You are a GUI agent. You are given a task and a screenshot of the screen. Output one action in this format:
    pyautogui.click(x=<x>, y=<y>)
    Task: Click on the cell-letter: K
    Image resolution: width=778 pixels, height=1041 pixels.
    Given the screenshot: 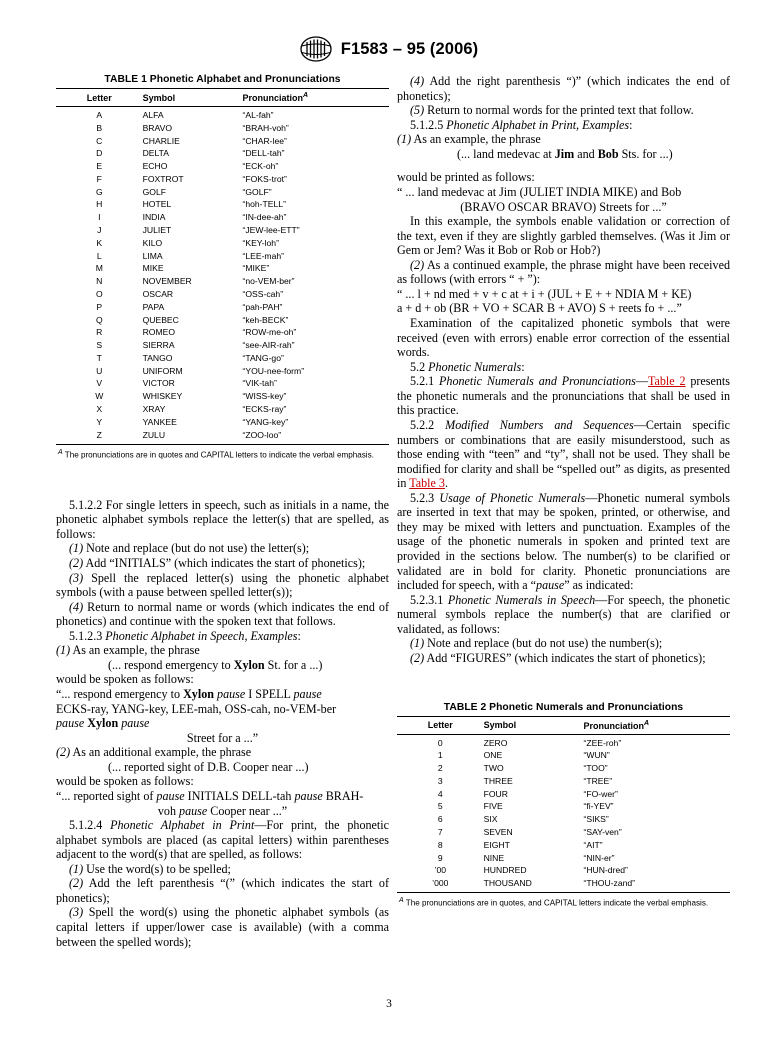 What is the action you would take?
    pyautogui.click(x=99, y=242)
    